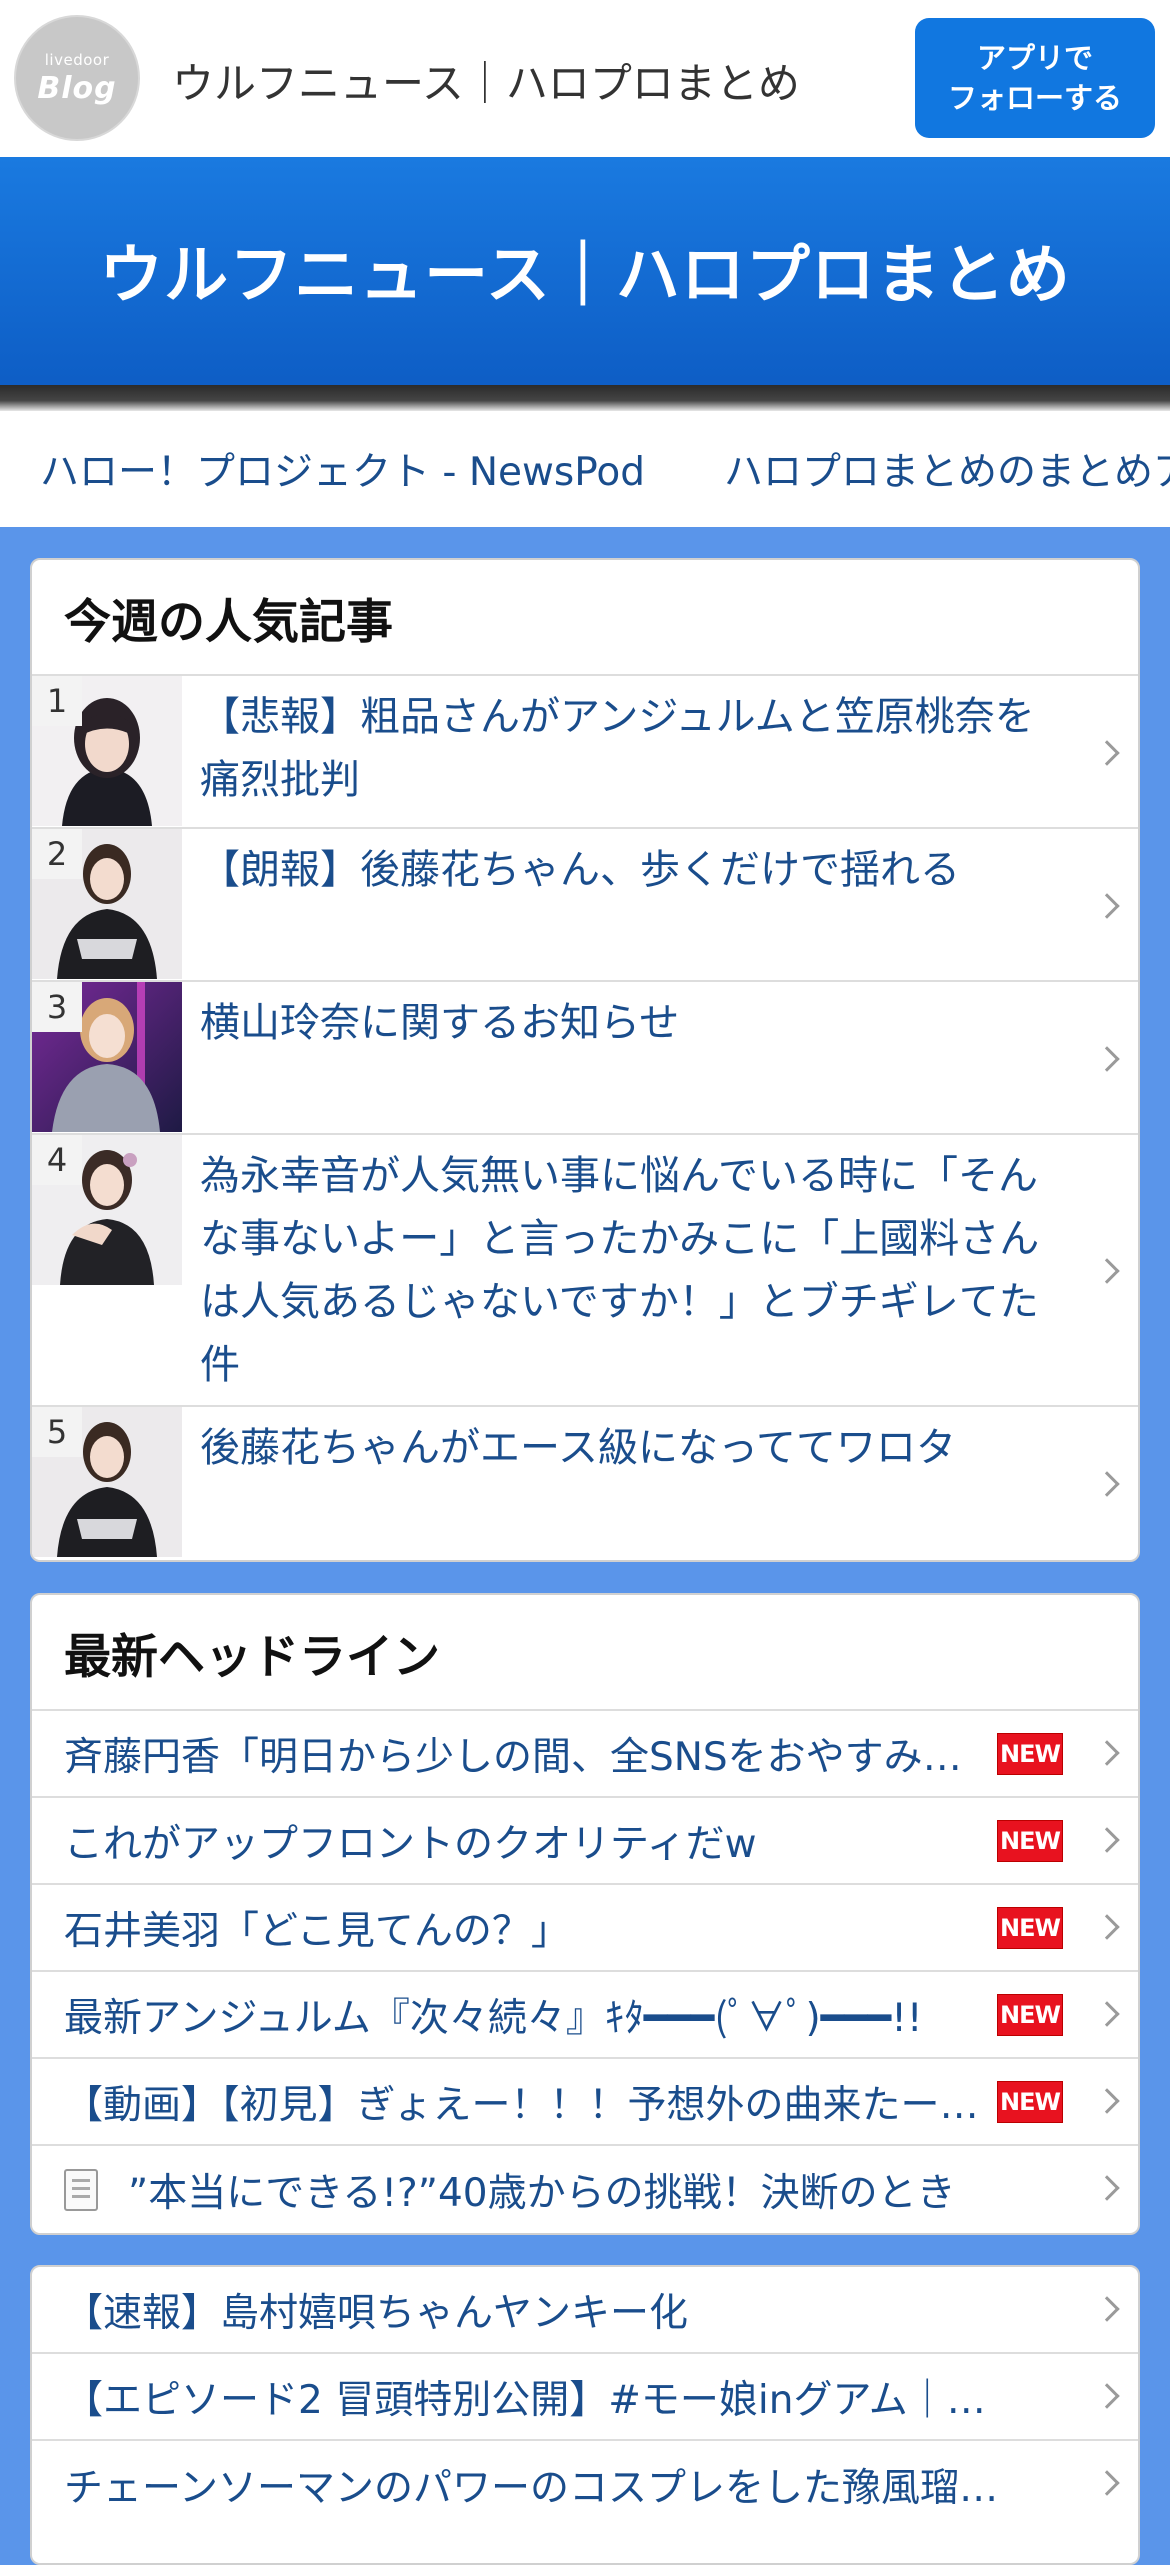 The image size is (1170, 2565). I want to click on logo-big-text: Blog, so click(77, 88).